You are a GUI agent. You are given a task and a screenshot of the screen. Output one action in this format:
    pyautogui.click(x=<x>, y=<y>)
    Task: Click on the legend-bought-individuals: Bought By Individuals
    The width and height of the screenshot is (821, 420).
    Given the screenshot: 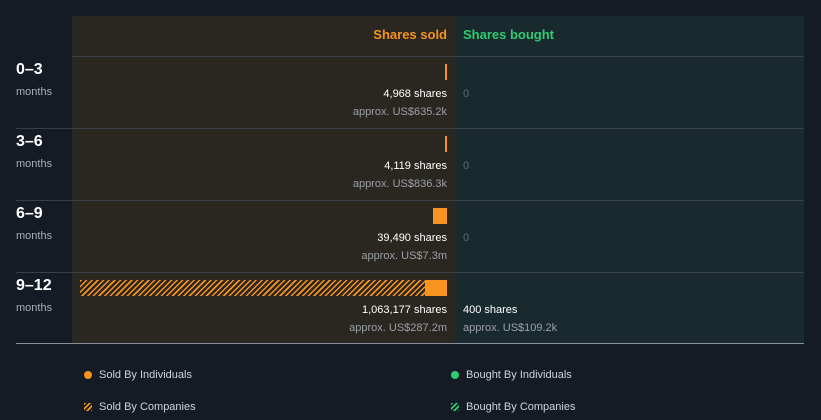 What is the action you would take?
    pyautogui.click(x=511, y=375)
    